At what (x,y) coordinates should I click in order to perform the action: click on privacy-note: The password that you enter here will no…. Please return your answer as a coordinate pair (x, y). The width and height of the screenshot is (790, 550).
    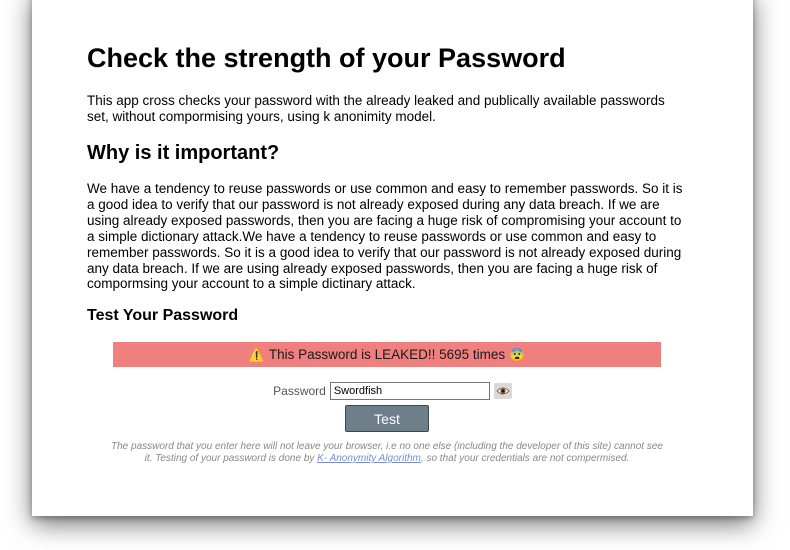
    Looking at the image, I should click on (387, 453).